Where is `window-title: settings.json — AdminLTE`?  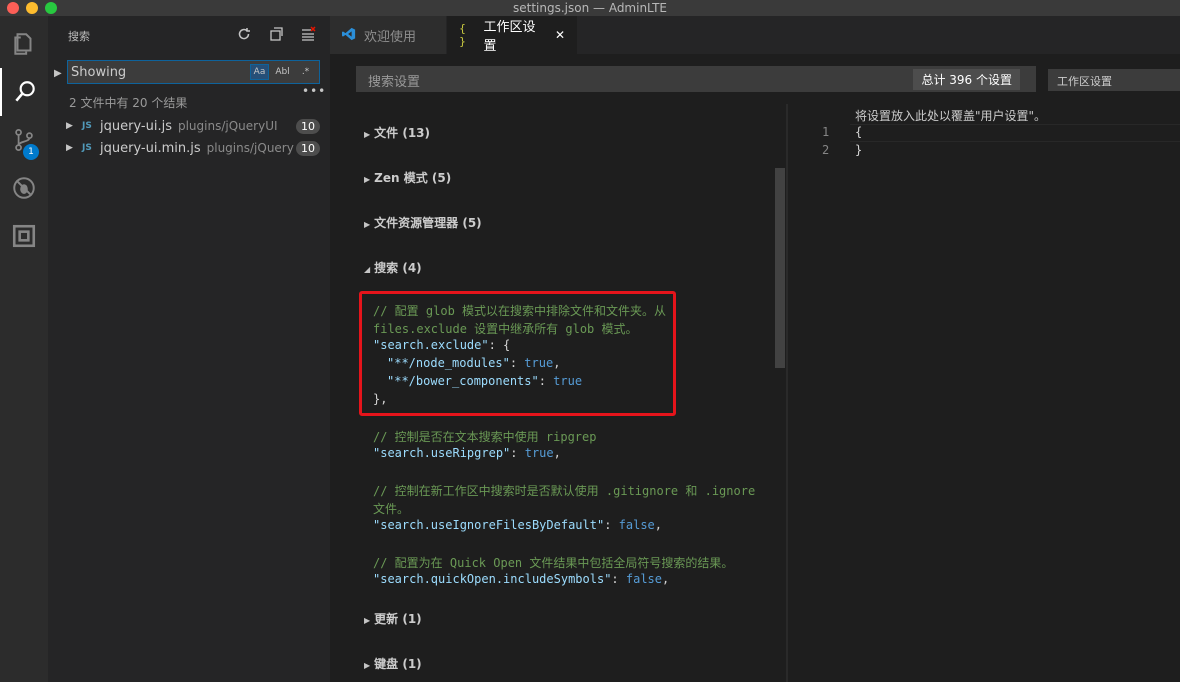 window-title: settings.json — AdminLTE is located at coordinates (590, 8).